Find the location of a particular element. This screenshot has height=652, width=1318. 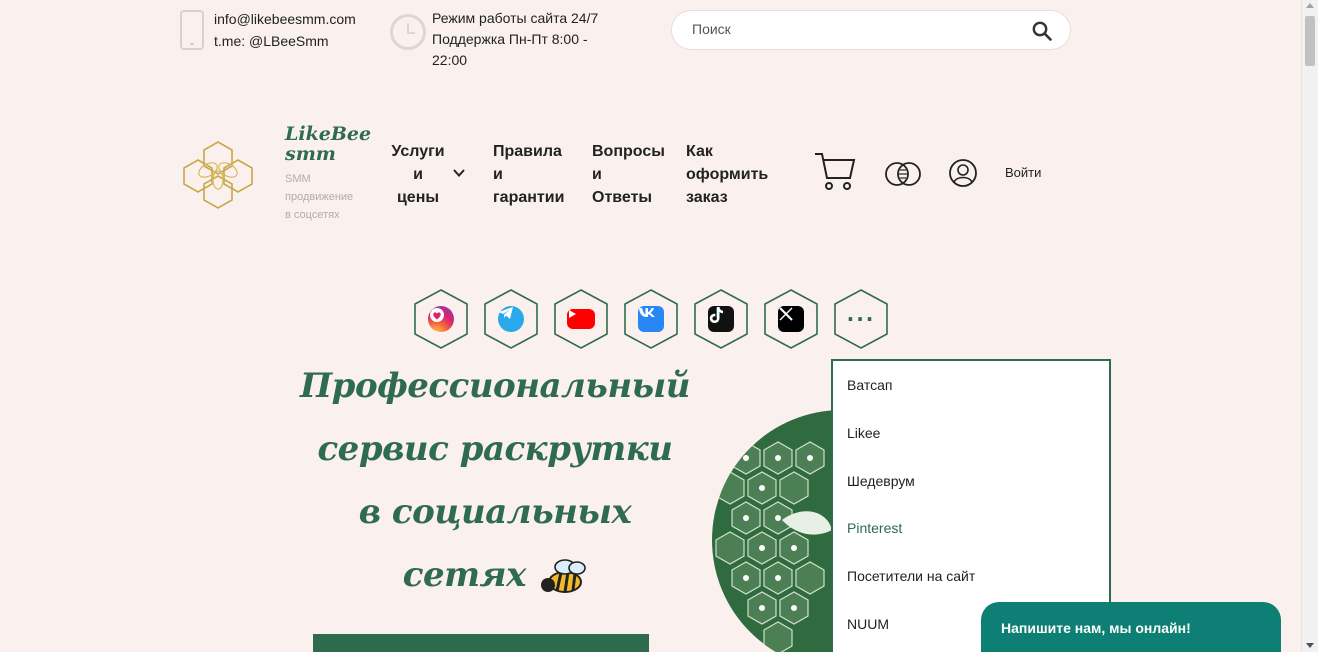

page-scrollbar is located at coordinates (1309, 326).